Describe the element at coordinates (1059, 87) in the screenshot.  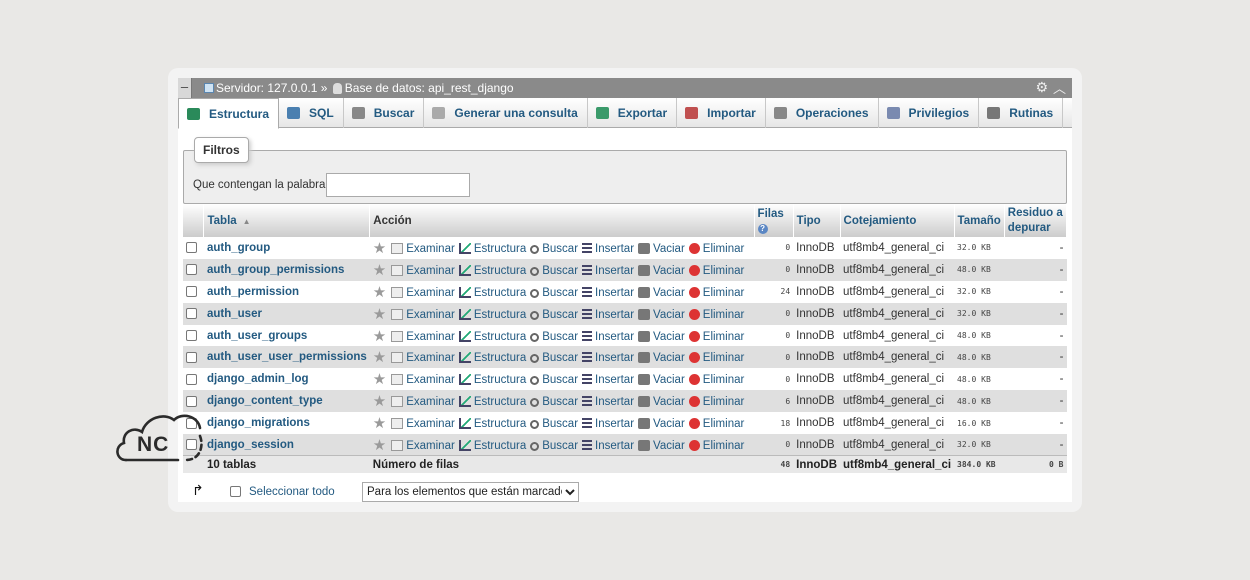
I see `arrow-up-icon: ︿` at that location.